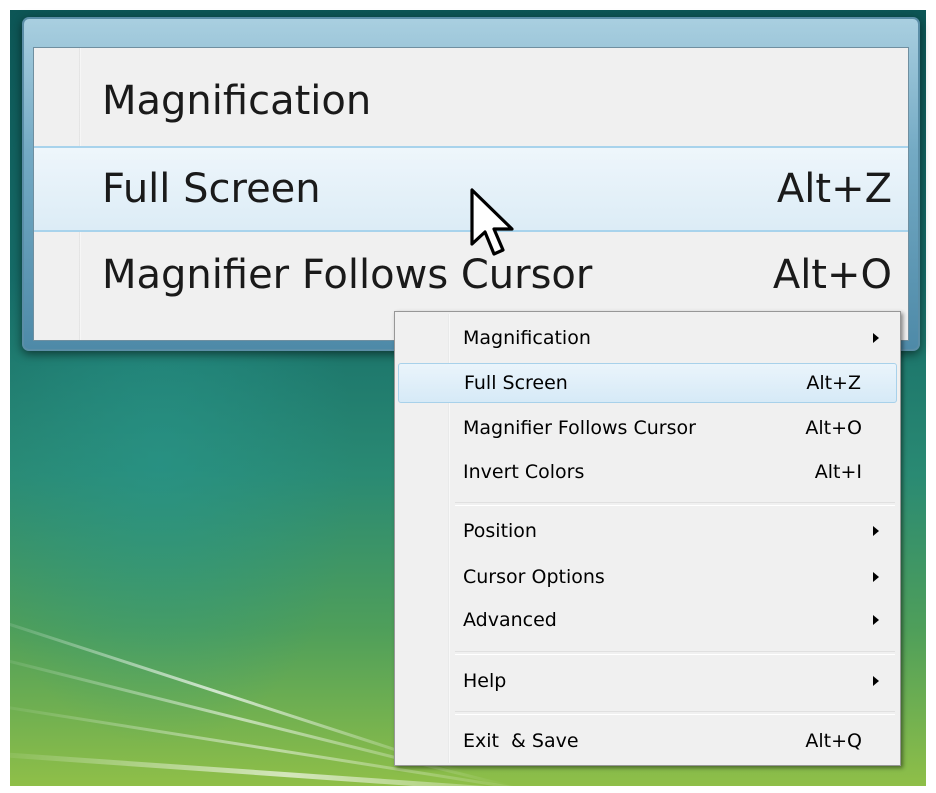  What do you see at coordinates (833, 428) in the screenshot?
I see `menu-item-shortcut: Alt+O` at bounding box center [833, 428].